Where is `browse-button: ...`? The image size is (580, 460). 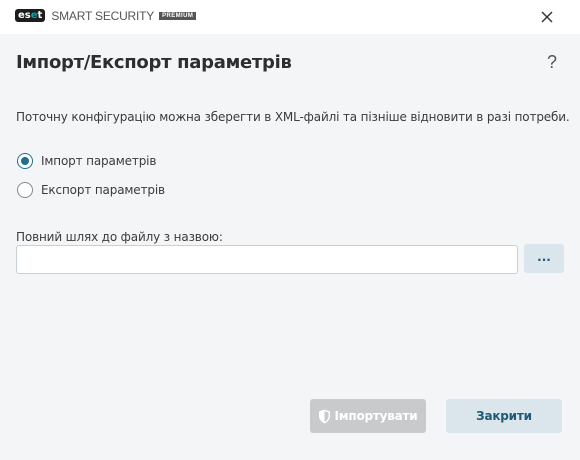
browse-button: ... is located at coordinates (544, 258).